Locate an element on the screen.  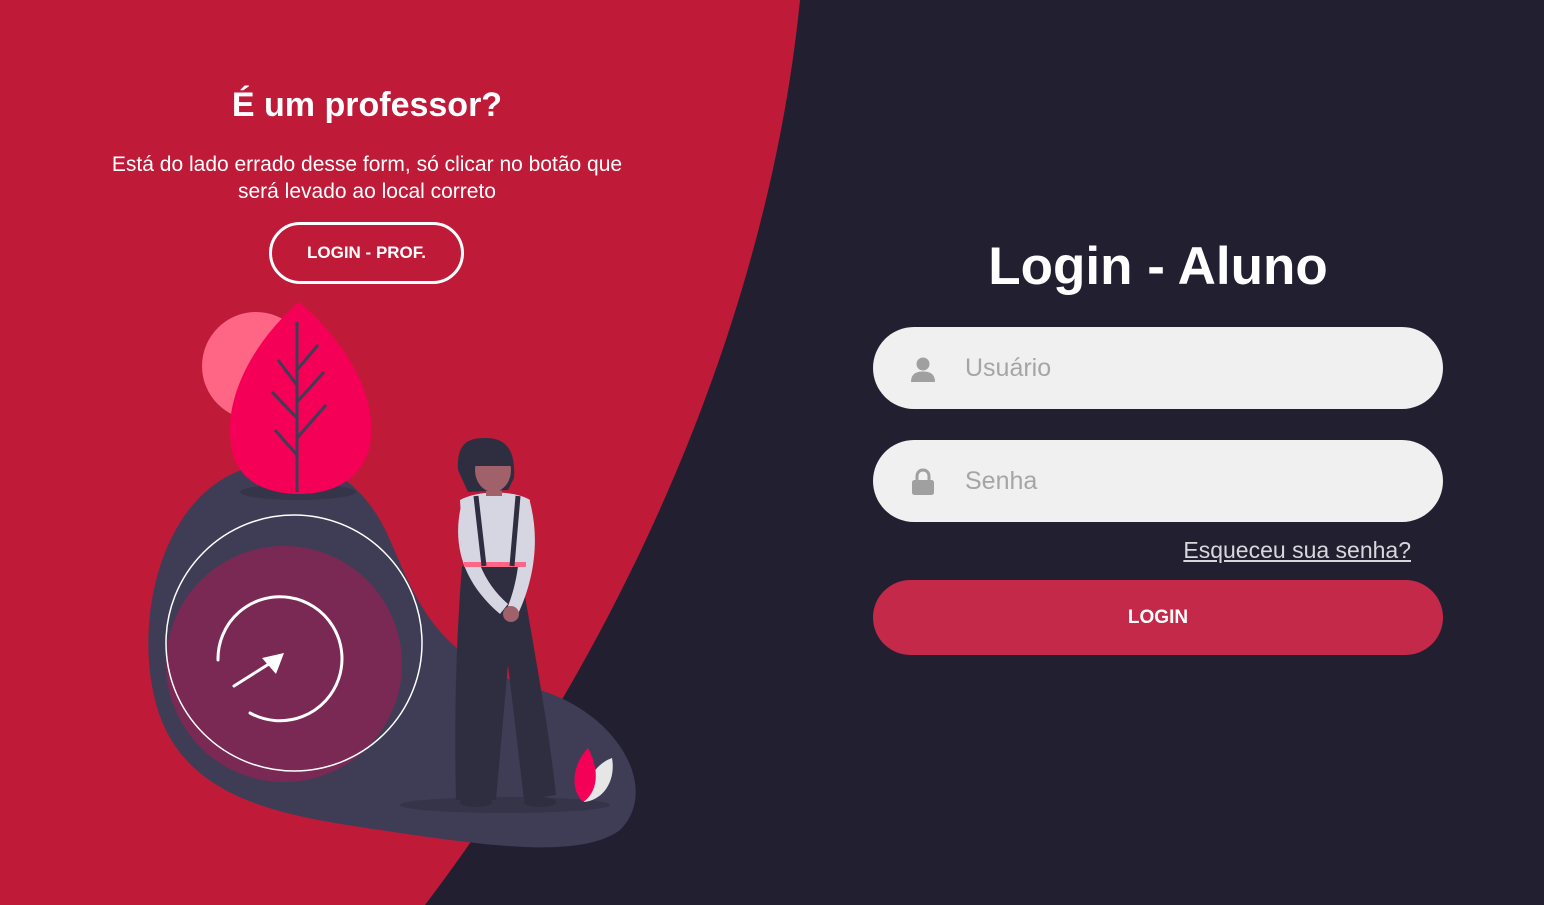
username-field is located at coordinates (1158, 368).